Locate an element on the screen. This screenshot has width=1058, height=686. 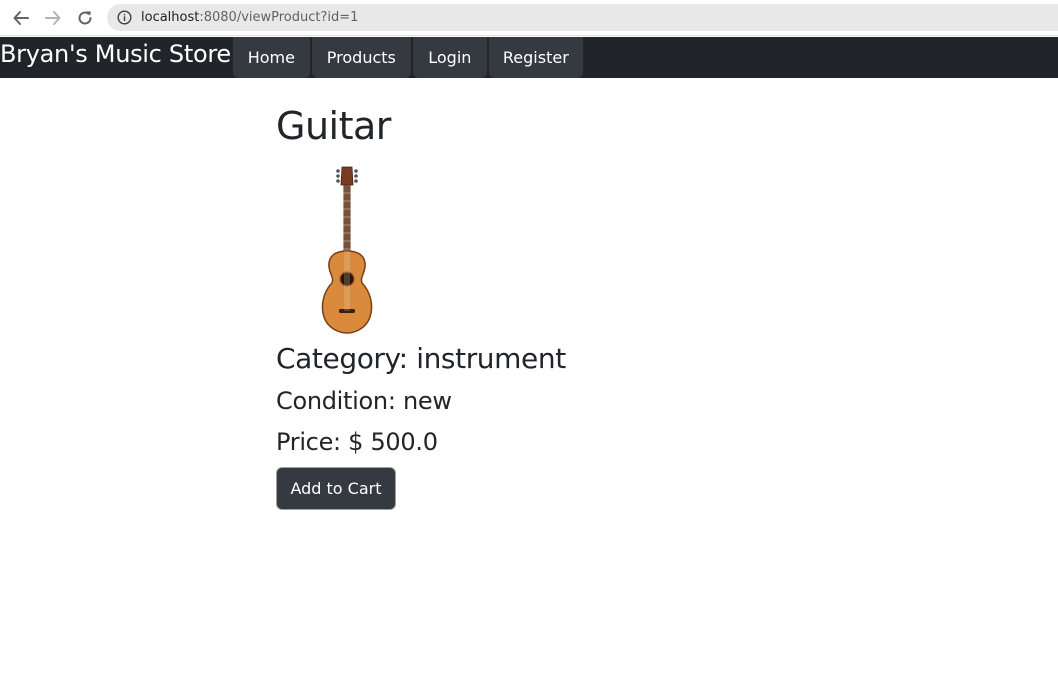
back-button is located at coordinates (21, 18).